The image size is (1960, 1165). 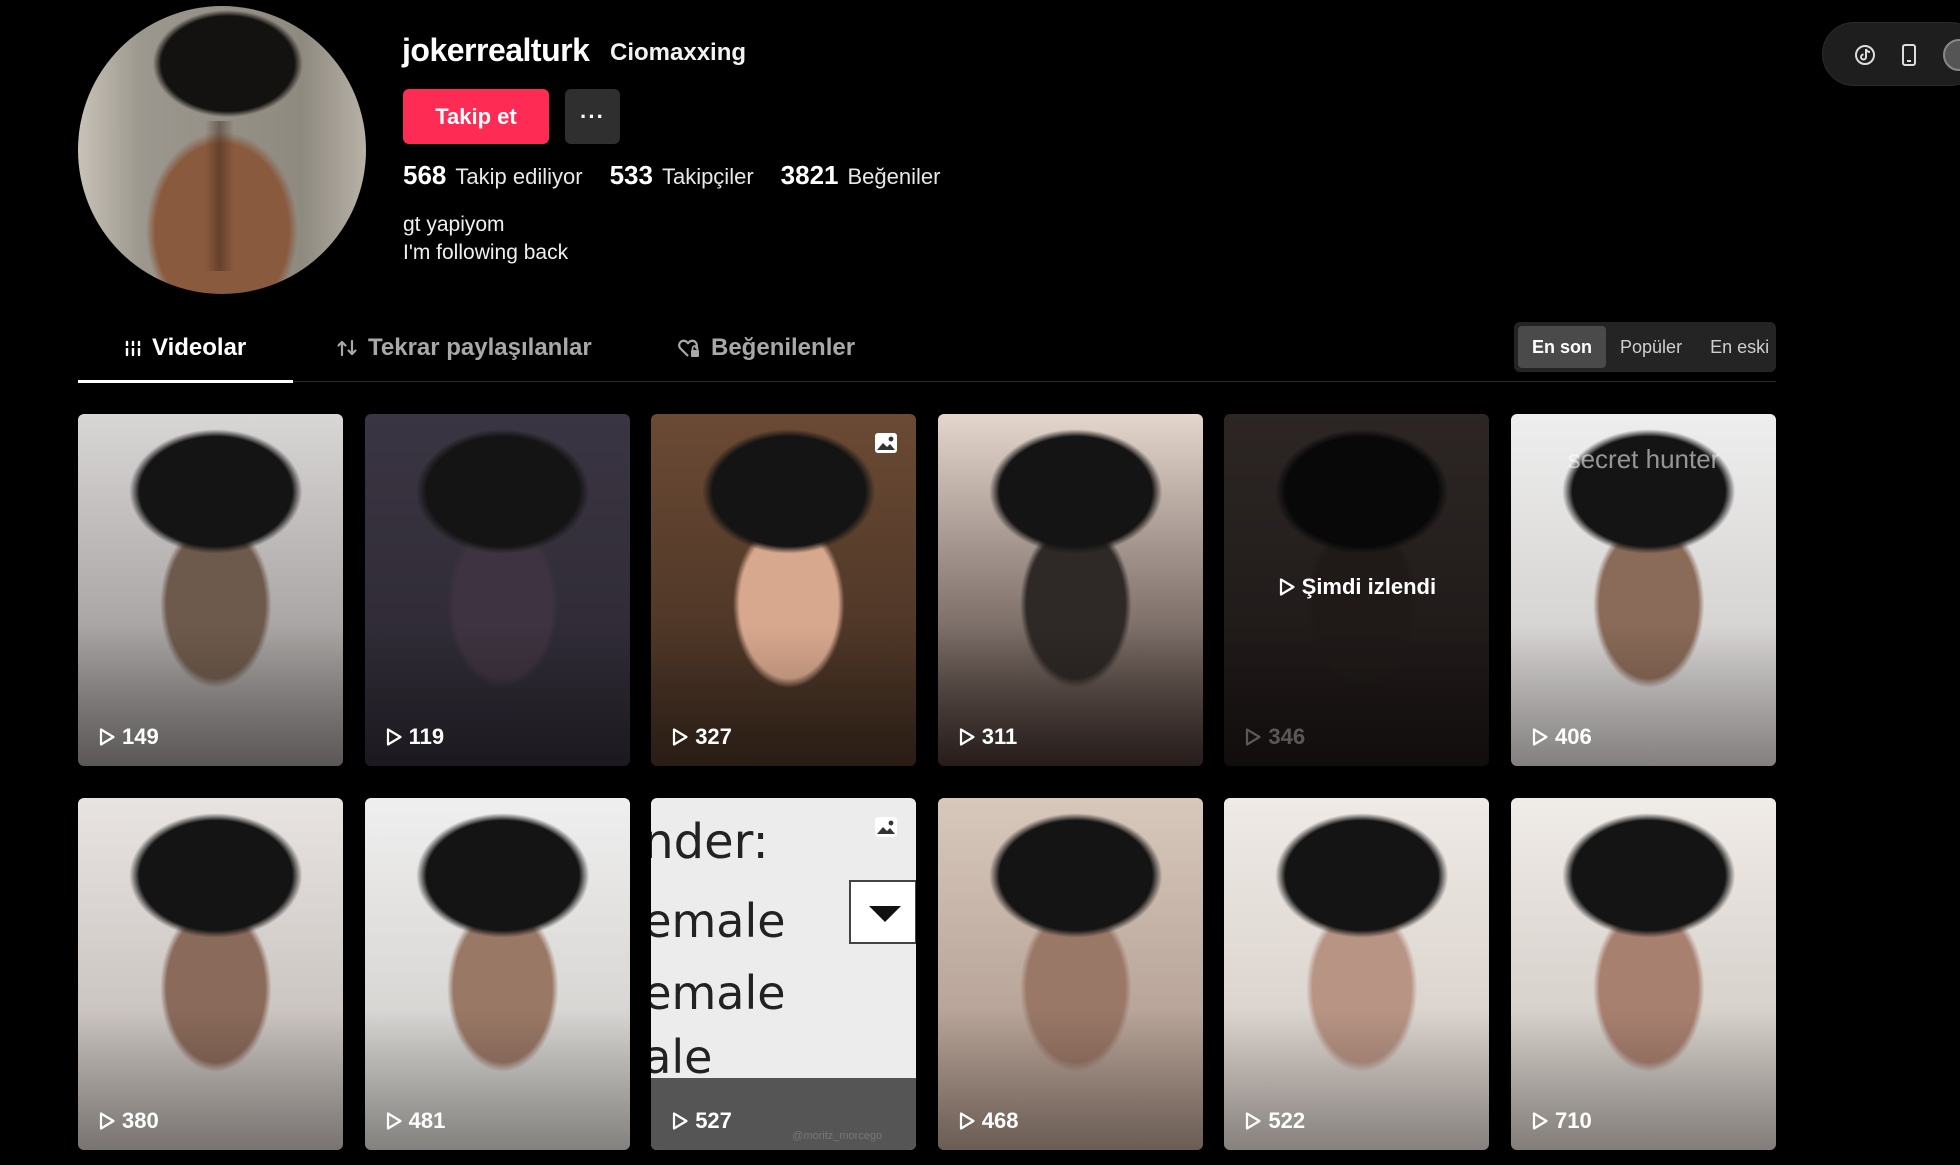 I want to click on video-card: 710, so click(x=1643, y=974).